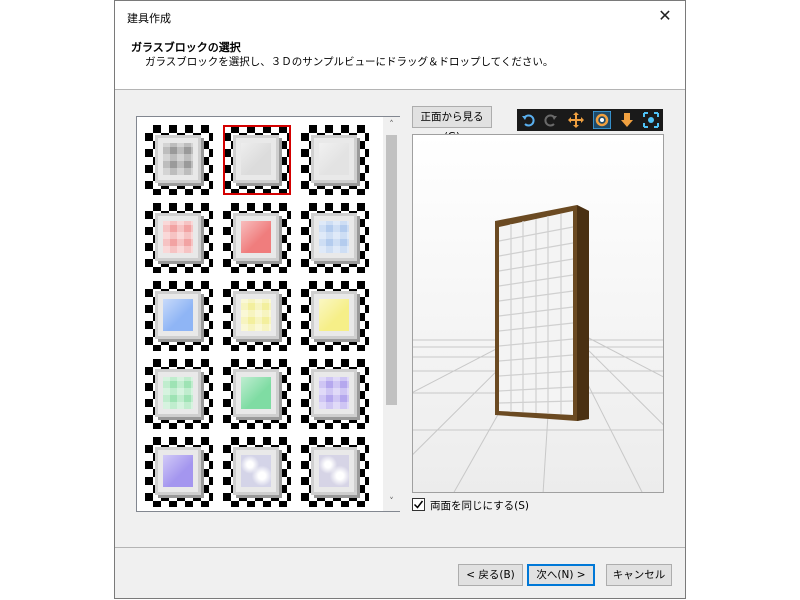  Describe the element at coordinates (391, 502) in the screenshot. I see `scroll-down-icon: ˅` at that location.